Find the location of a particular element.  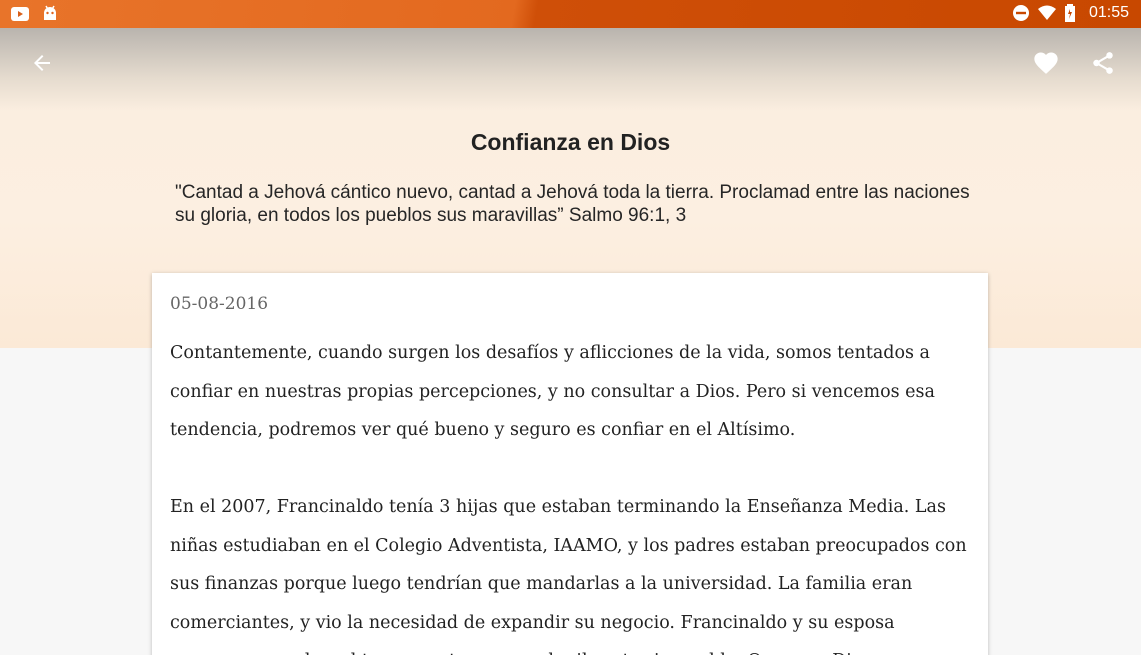

status-bar: 01:55 is located at coordinates (570, 14).